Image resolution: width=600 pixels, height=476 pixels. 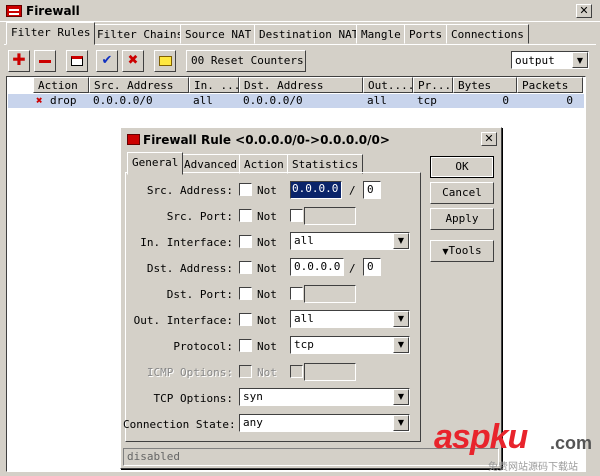 I want to click on icmp-enable-checkbox, so click(x=296, y=371).